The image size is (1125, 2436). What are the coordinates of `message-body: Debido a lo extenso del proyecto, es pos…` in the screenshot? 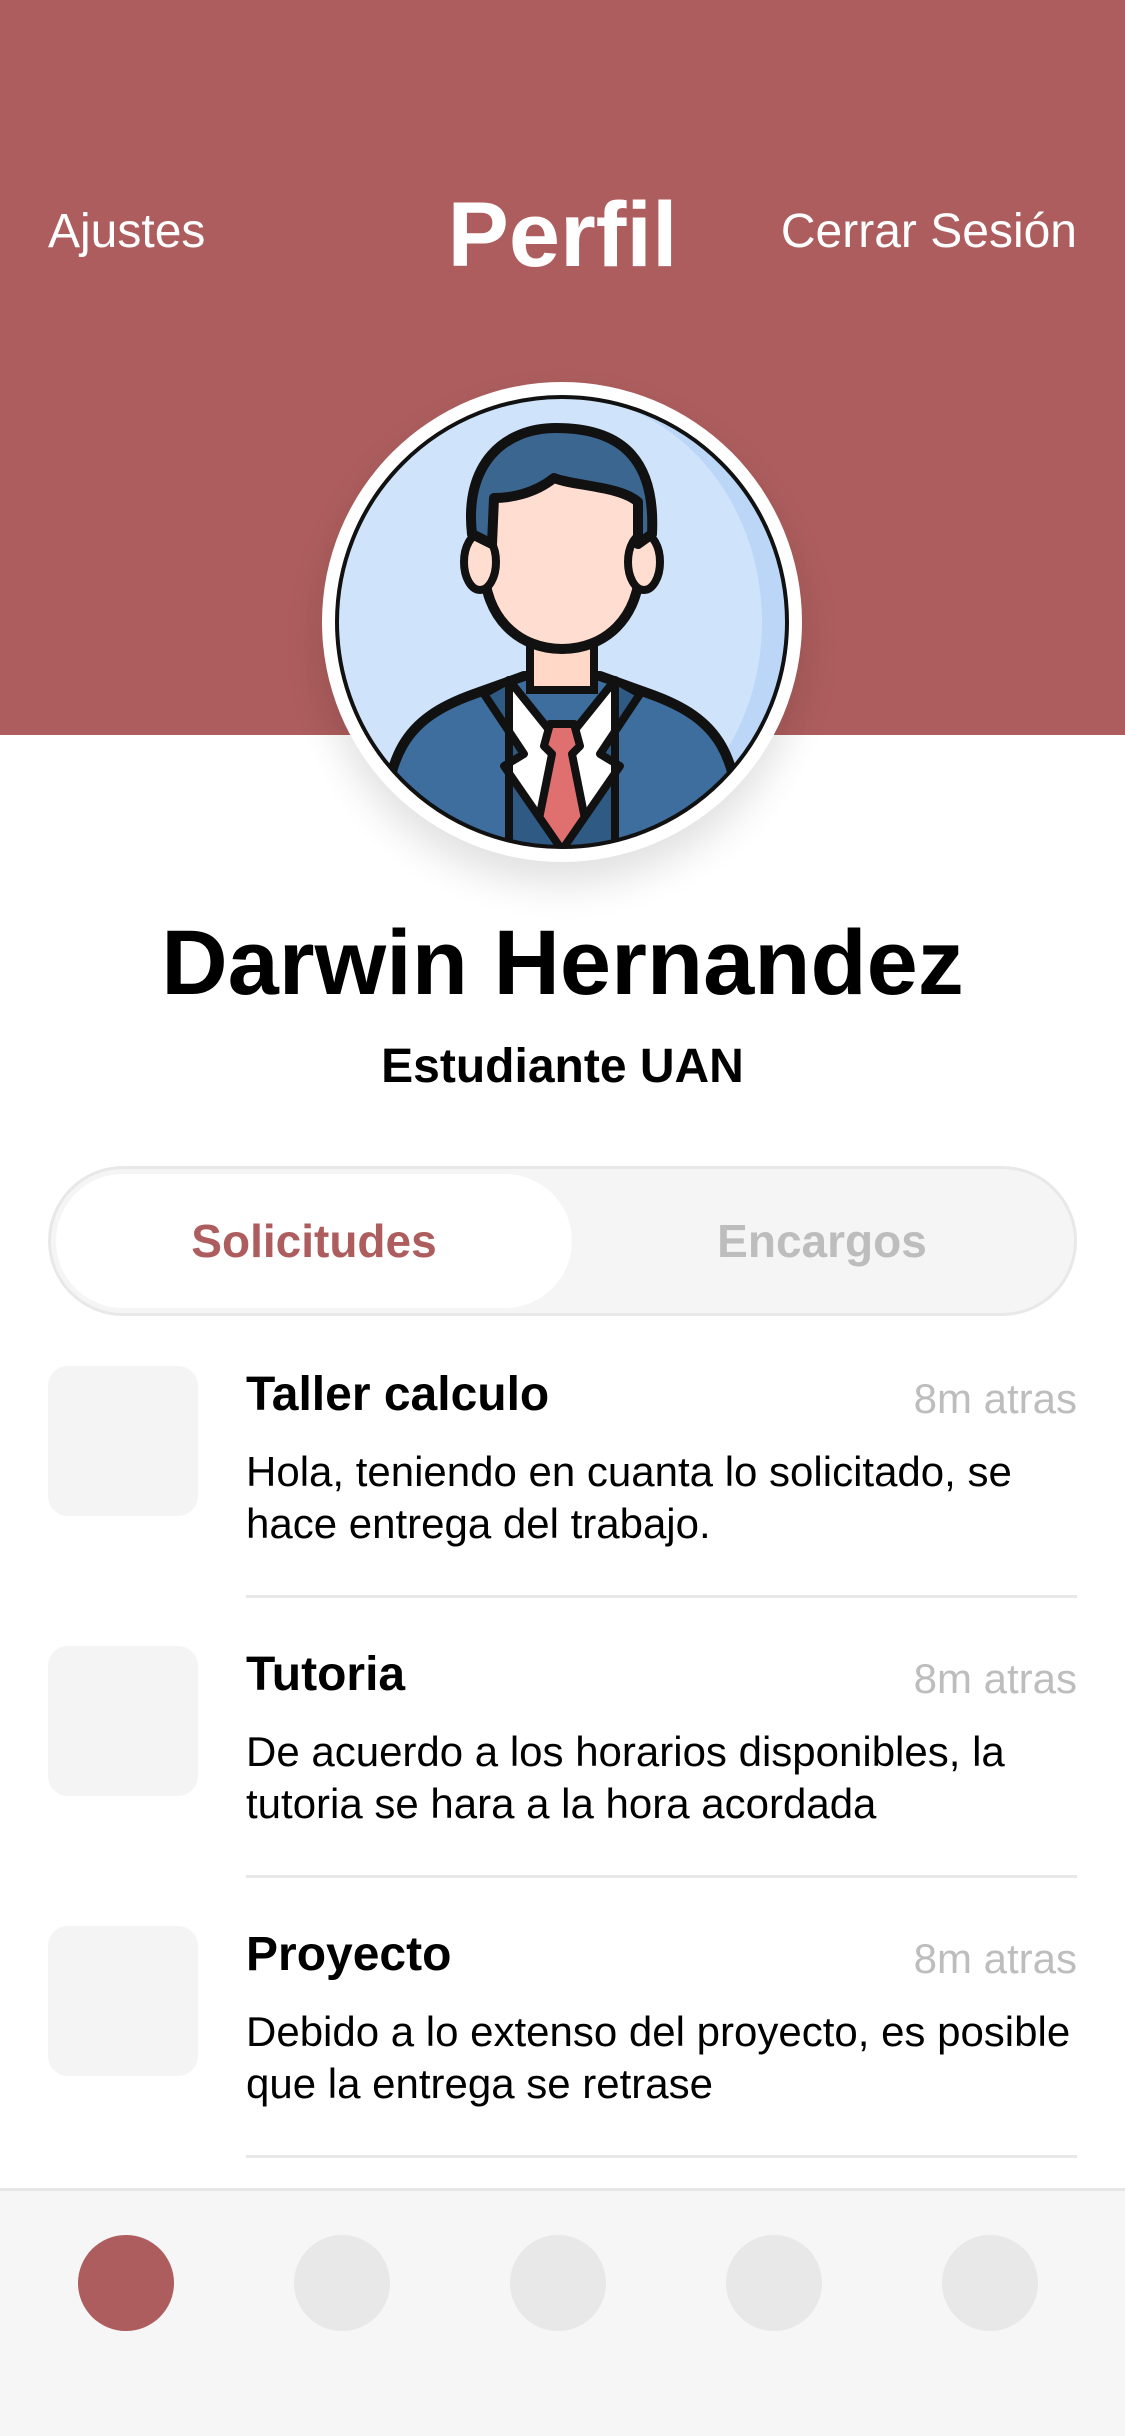 It's located at (658, 2057).